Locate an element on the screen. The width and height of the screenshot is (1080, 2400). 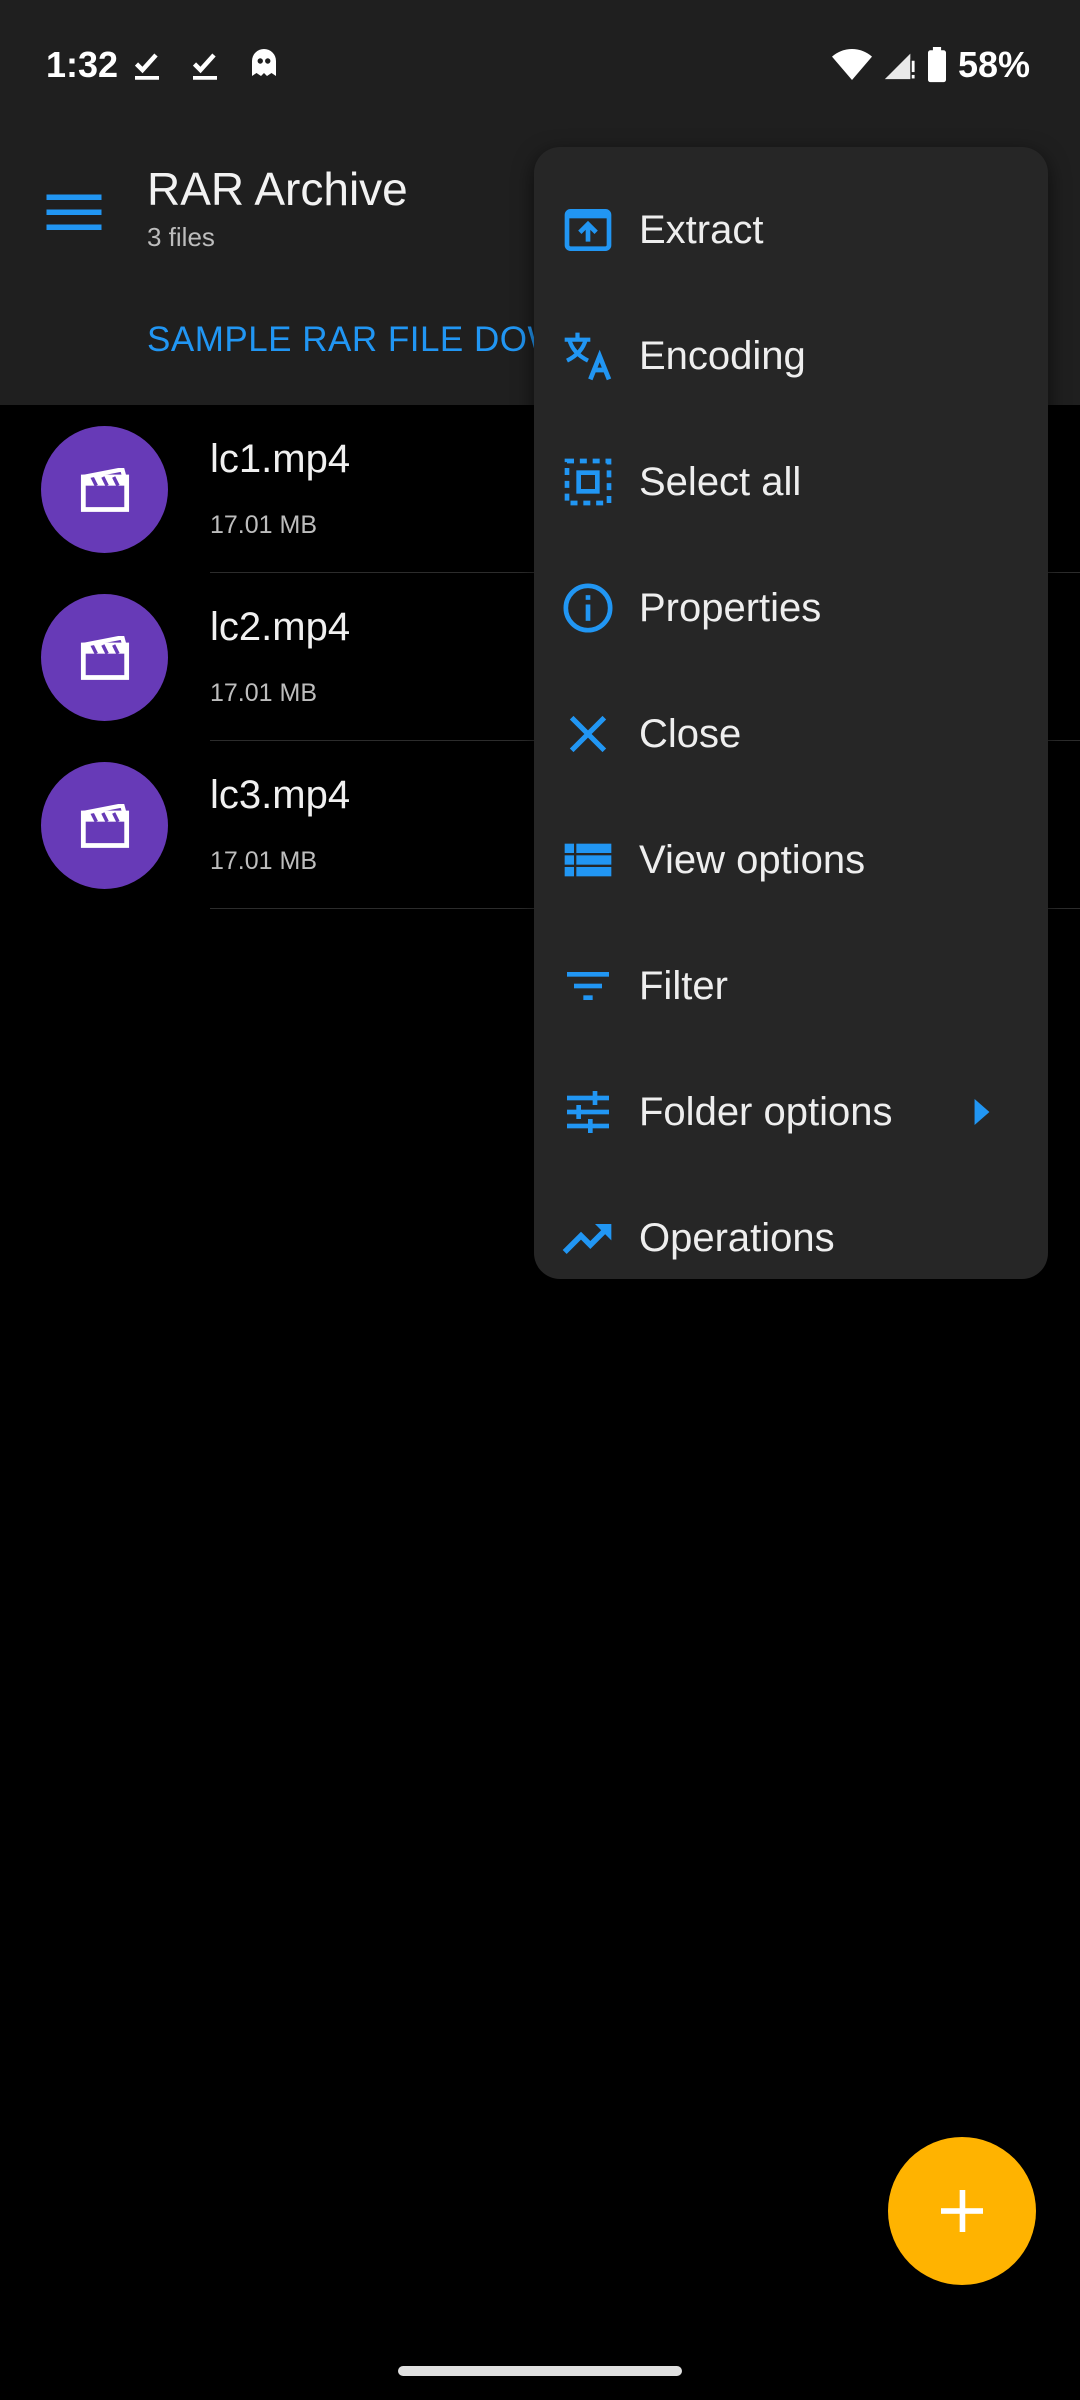
add-fab-button is located at coordinates (962, 2211).